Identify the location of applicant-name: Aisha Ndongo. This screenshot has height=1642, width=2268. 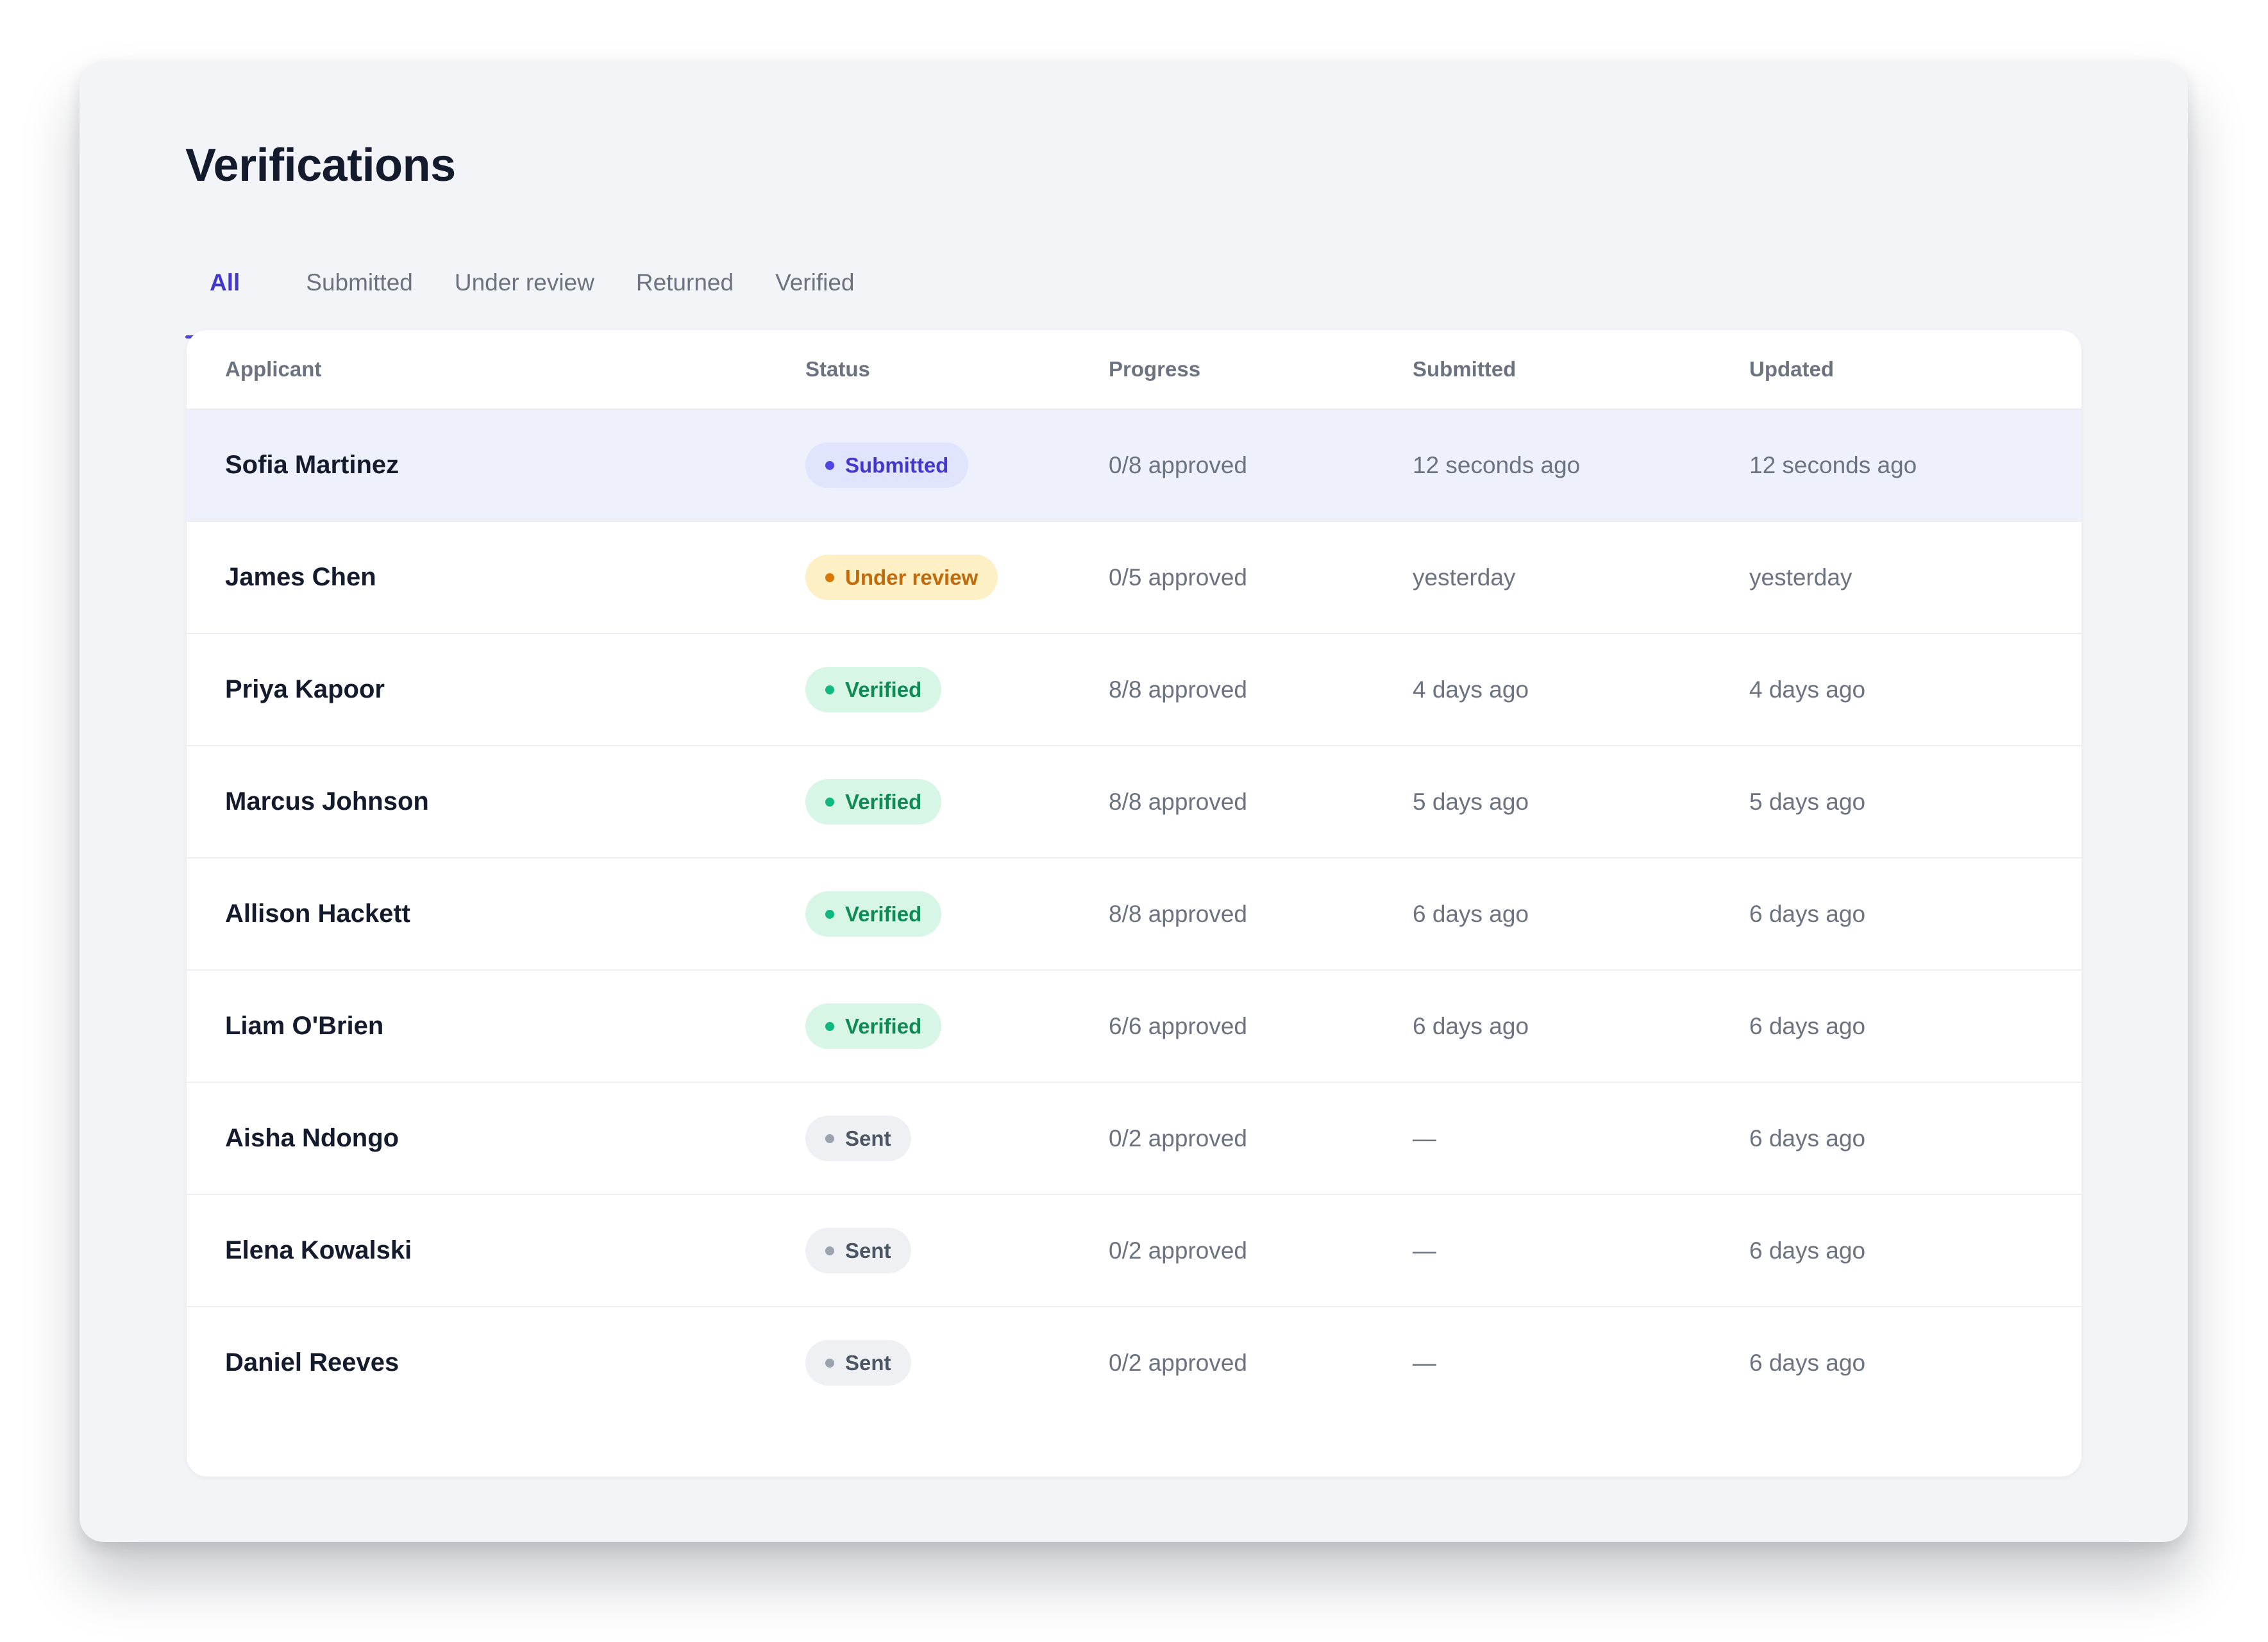
(312, 1138).